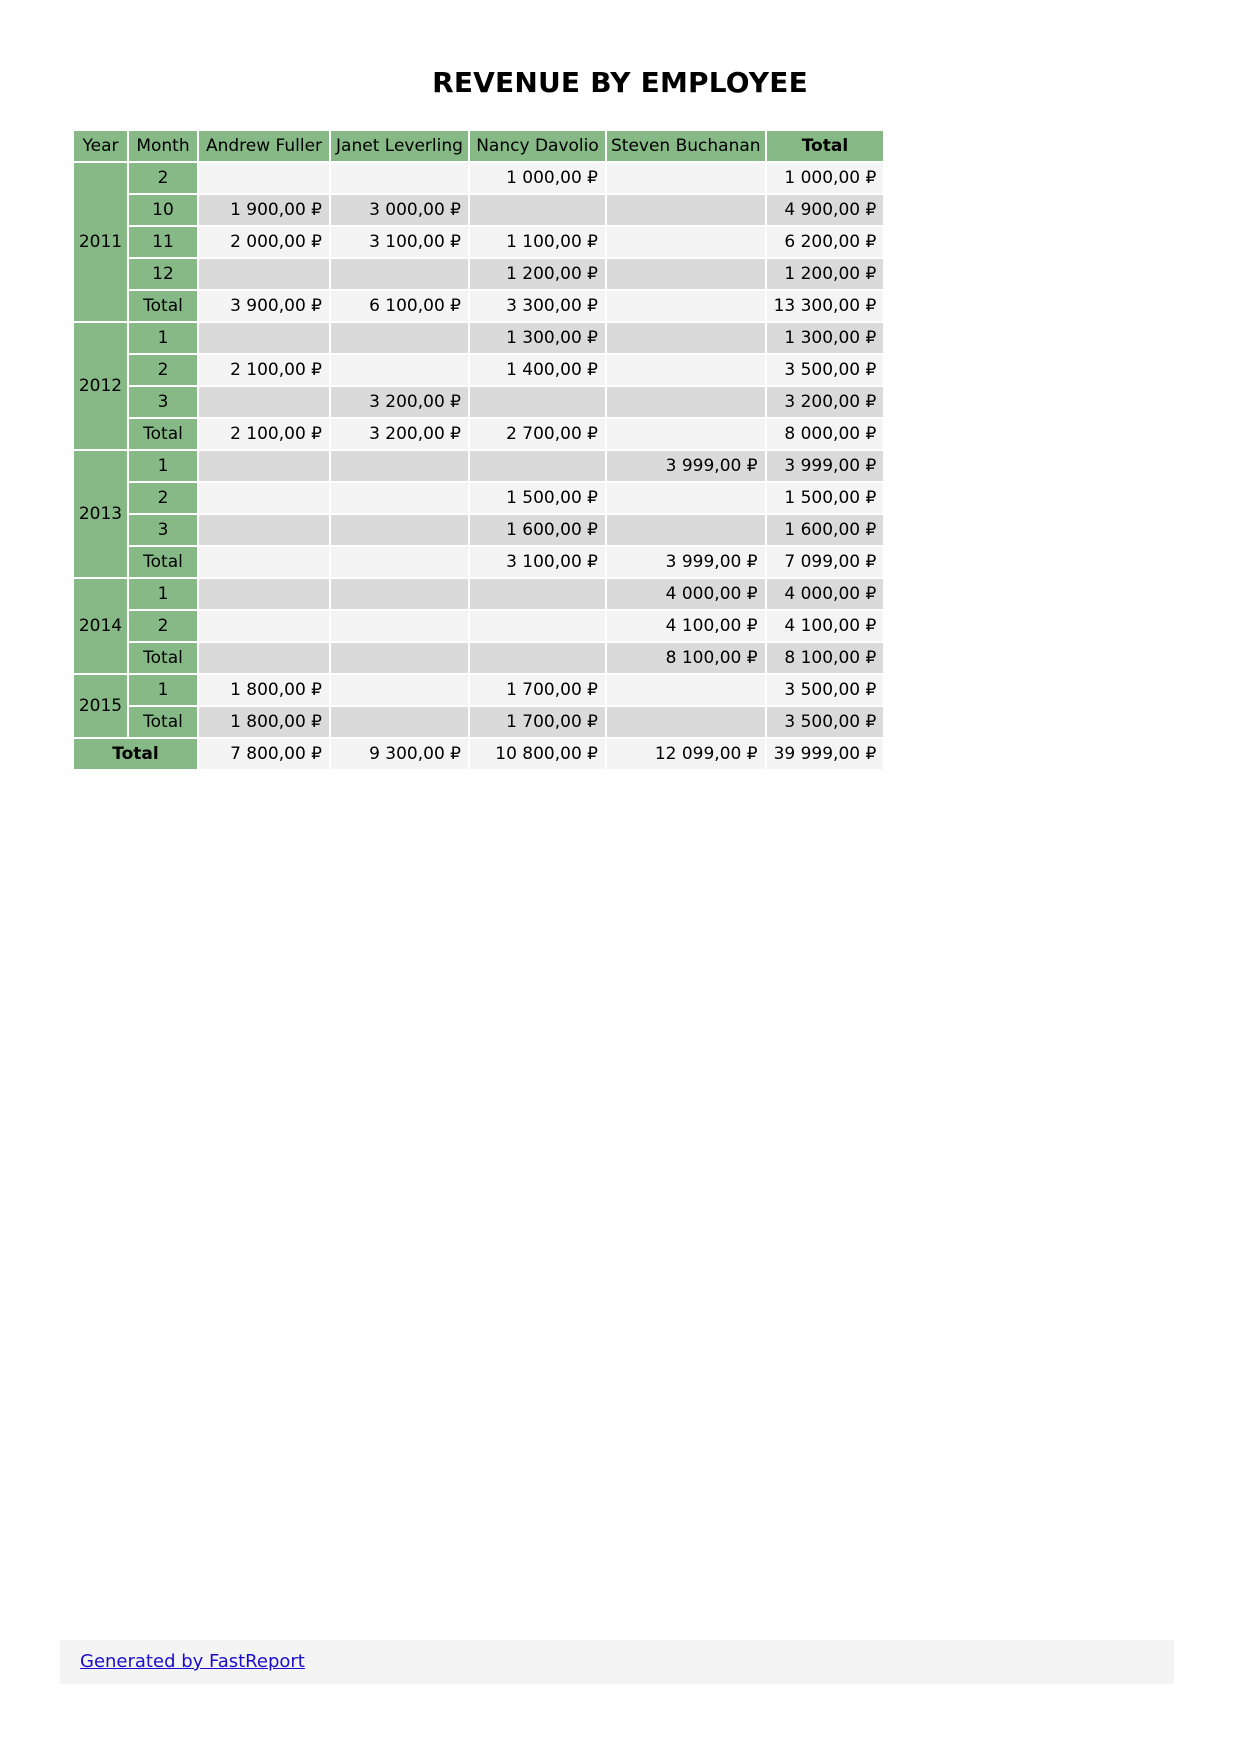 The height and width of the screenshot is (1754, 1240). I want to click on year-cell: 2012, so click(100, 386).